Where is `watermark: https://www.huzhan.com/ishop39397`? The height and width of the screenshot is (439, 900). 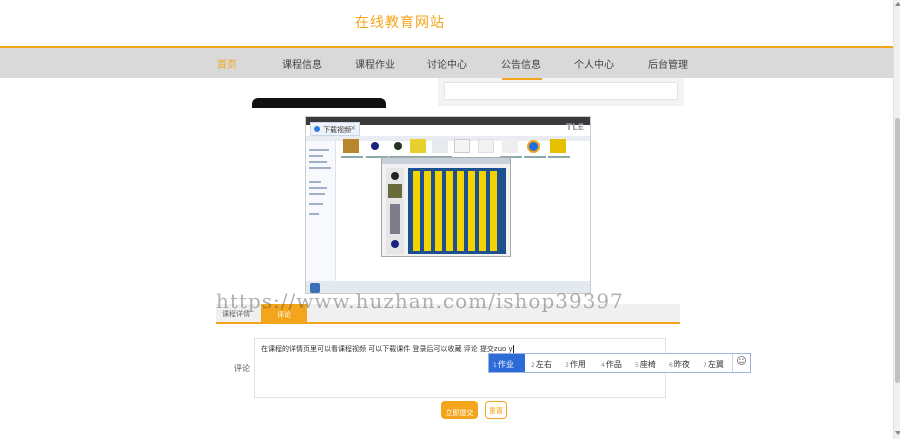 watermark: https://www.huzhan.com/ishop39397 is located at coordinates (420, 301).